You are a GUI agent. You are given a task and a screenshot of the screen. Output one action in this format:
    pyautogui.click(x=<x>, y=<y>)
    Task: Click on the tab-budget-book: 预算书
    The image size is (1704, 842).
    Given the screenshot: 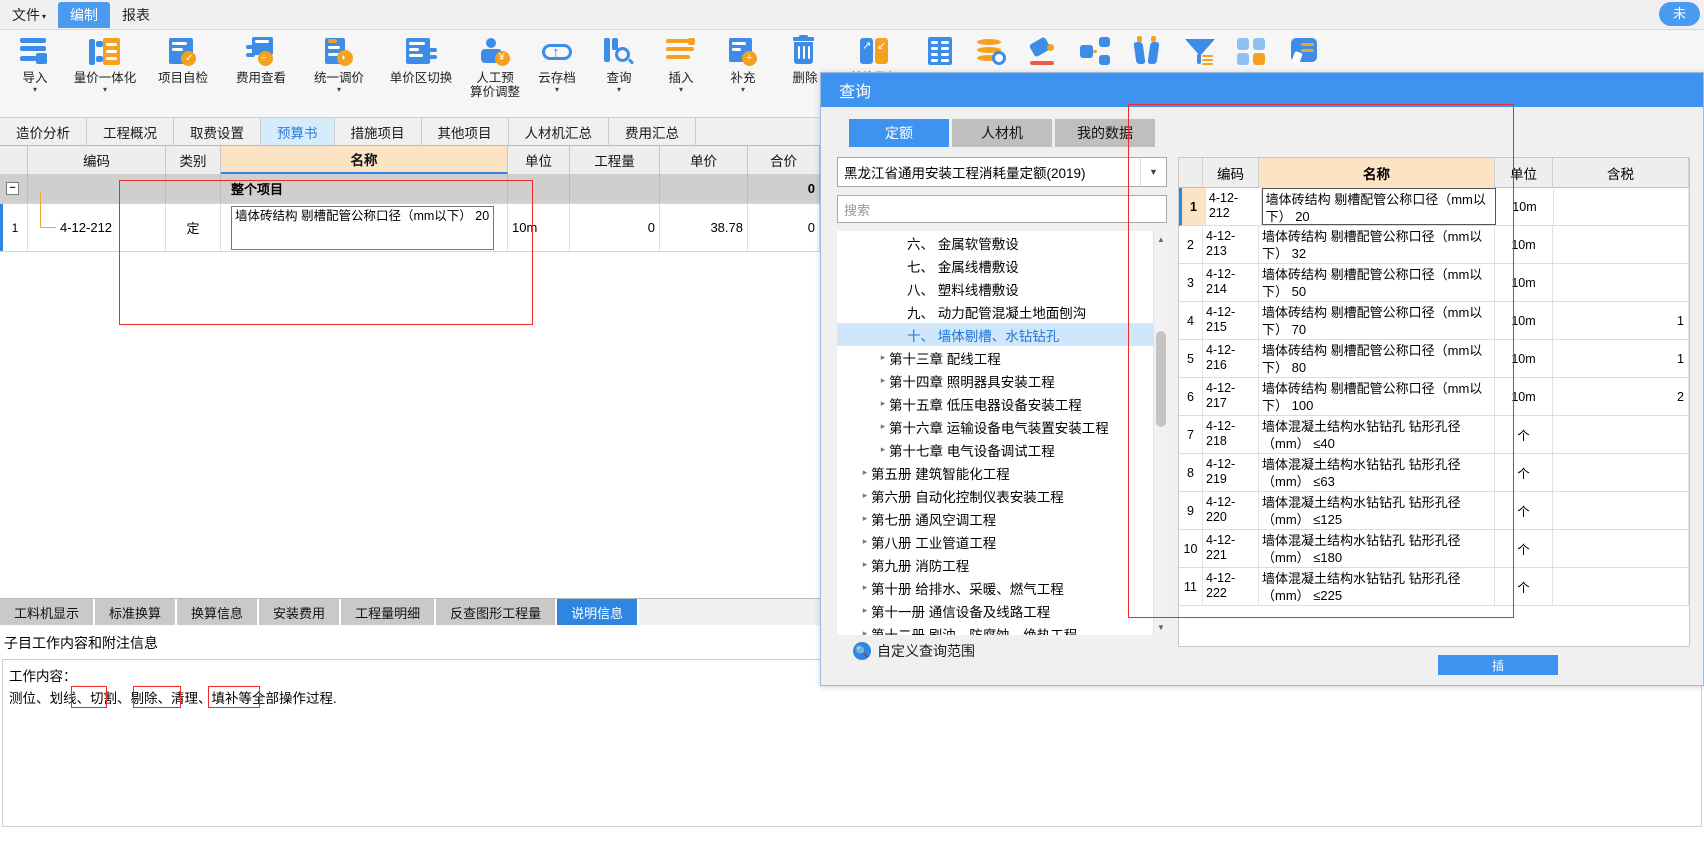 What is the action you would take?
    pyautogui.click(x=298, y=131)
    